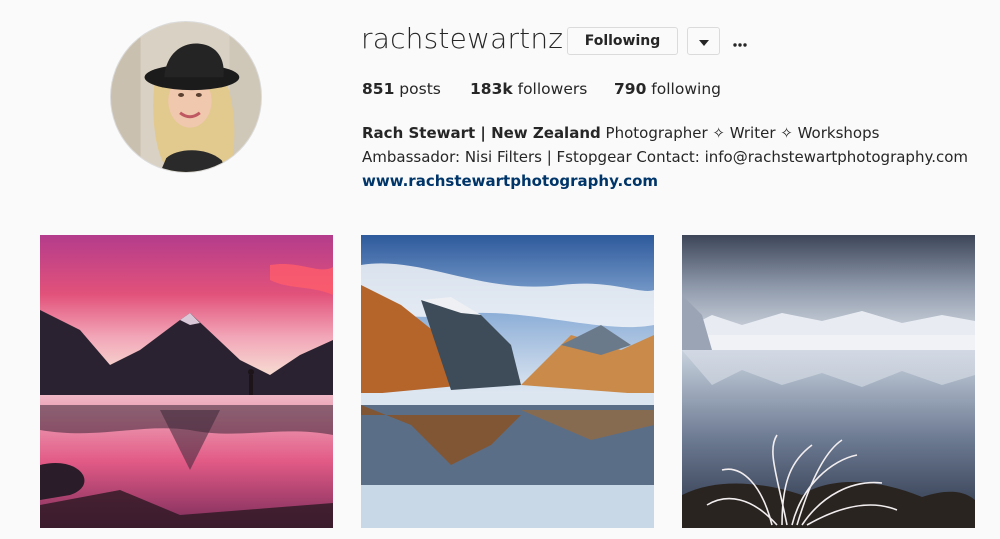  Describe the element at coordinates (378, 89) in the screenshot. I see `posts-count: 851` at that location.